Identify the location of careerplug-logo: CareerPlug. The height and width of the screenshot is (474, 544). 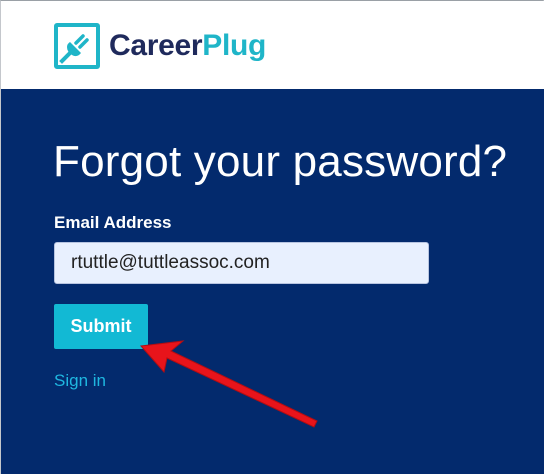
(159, 46).